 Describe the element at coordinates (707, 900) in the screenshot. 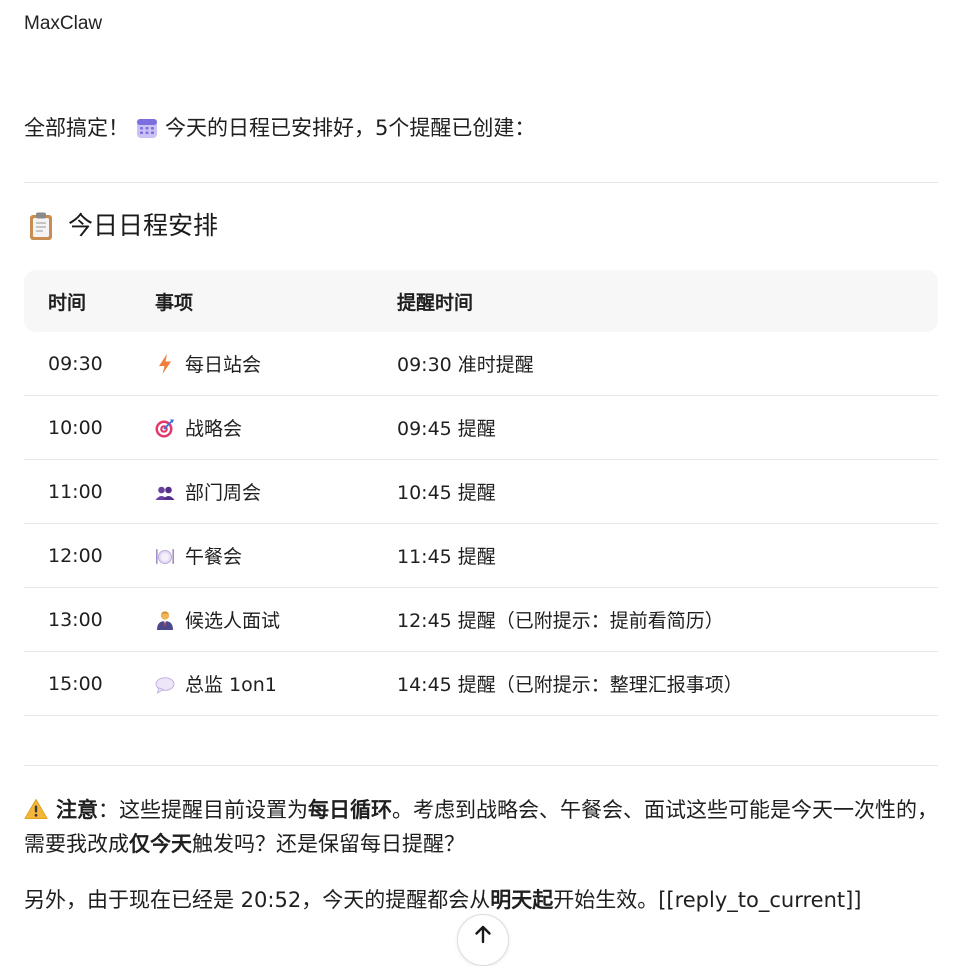

I see `extra-text-2: 开始生效。[[reply_to_current]]` at that location.